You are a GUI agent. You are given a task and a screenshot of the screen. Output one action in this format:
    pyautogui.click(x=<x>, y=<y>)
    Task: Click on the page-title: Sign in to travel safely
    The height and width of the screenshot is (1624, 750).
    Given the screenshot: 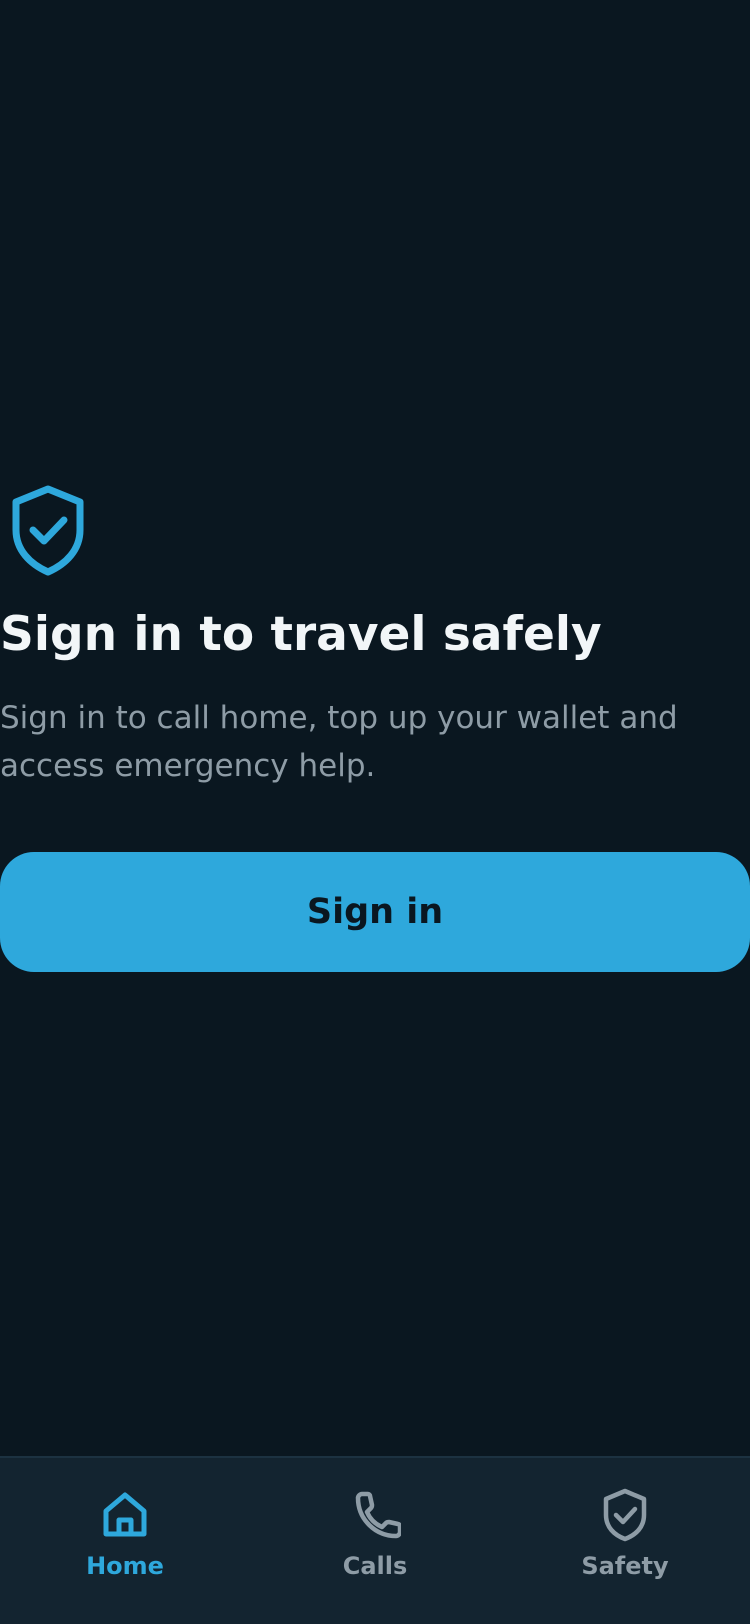 What is the action you would take?
    pyautogui.click(x=301, y=634)
    